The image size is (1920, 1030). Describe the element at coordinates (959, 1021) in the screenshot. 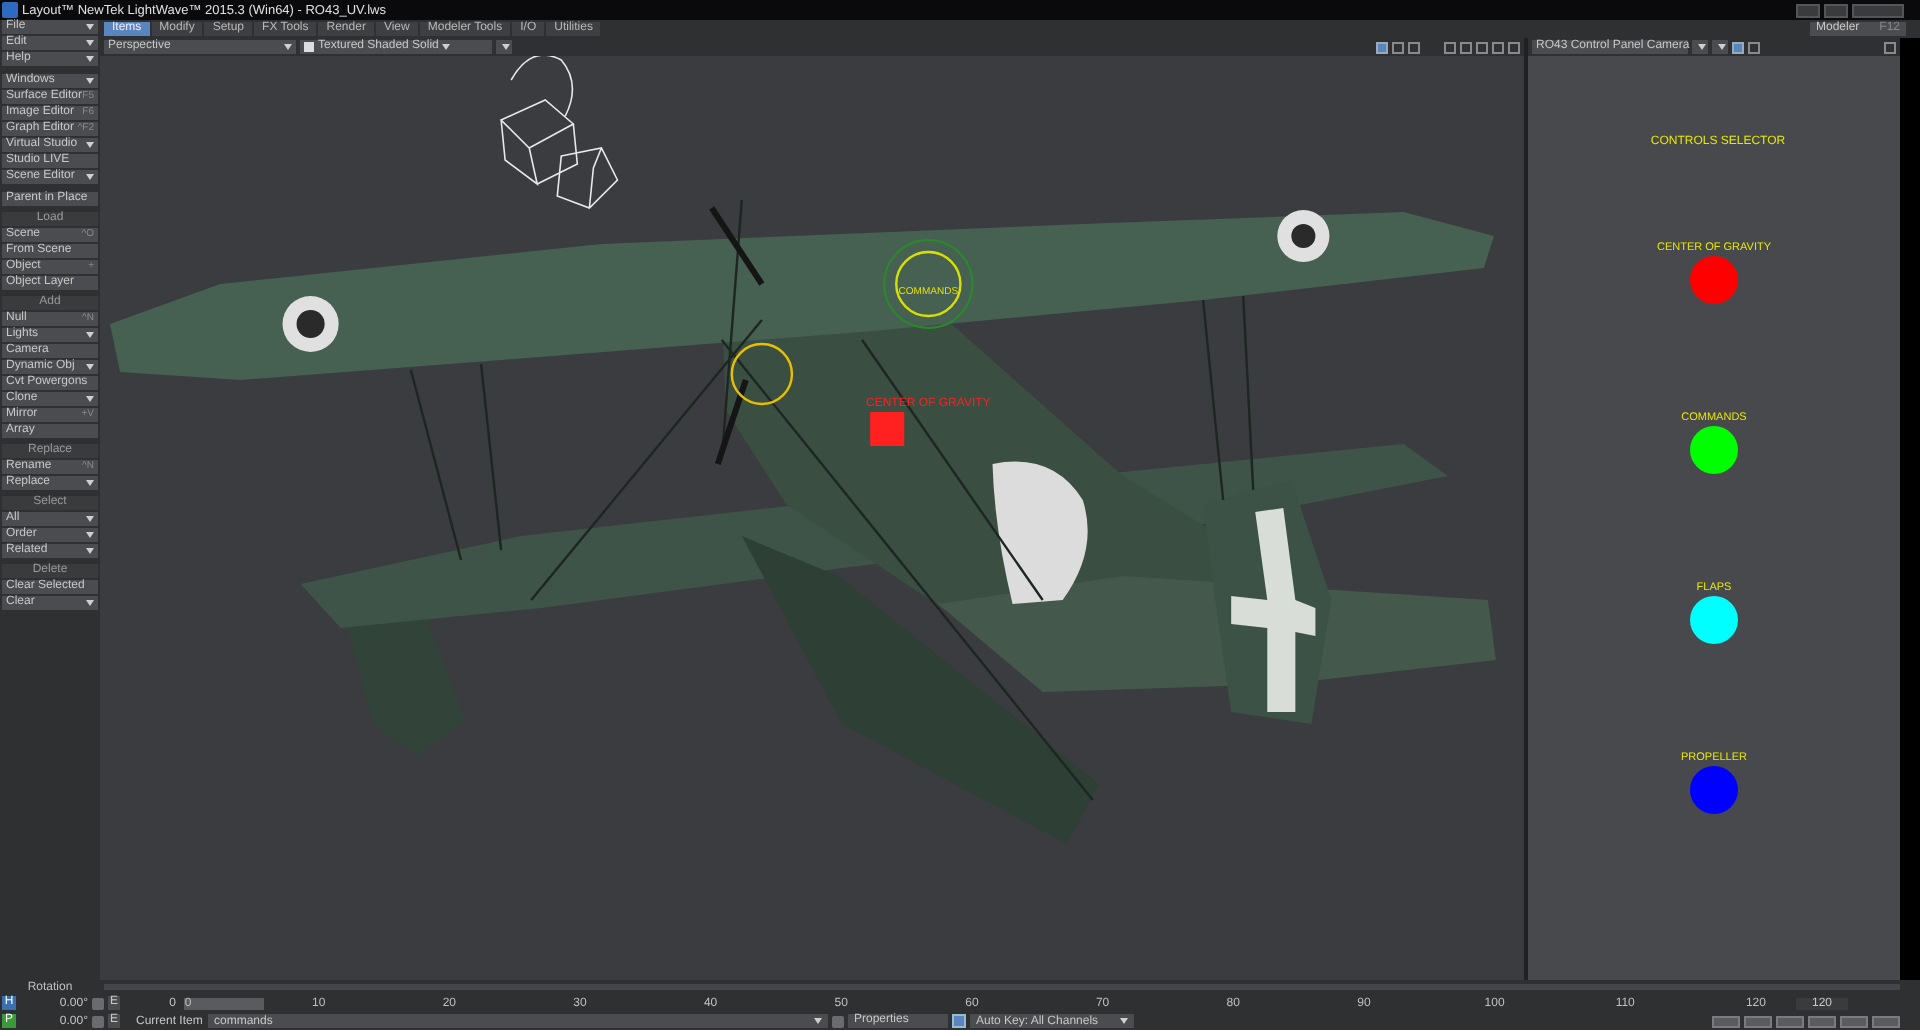

I see `auto-key-checkbox` at that location.